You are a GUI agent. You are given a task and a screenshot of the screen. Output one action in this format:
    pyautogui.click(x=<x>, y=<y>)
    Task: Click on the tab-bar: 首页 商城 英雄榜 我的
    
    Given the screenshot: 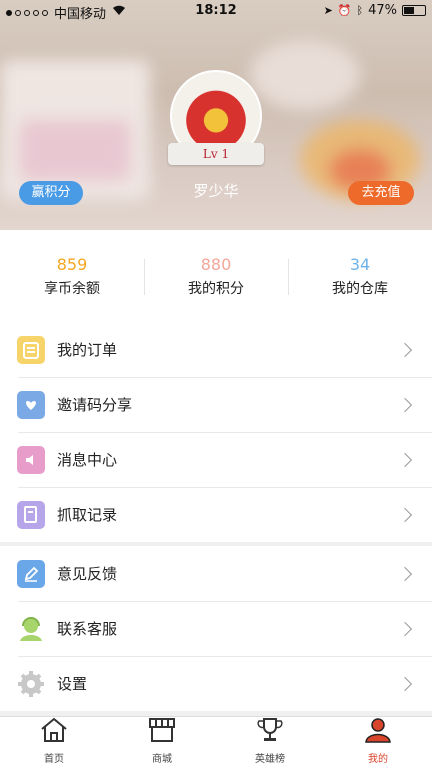 What is the action you would take?
    pyautogui.click(x=216, y=742)
    